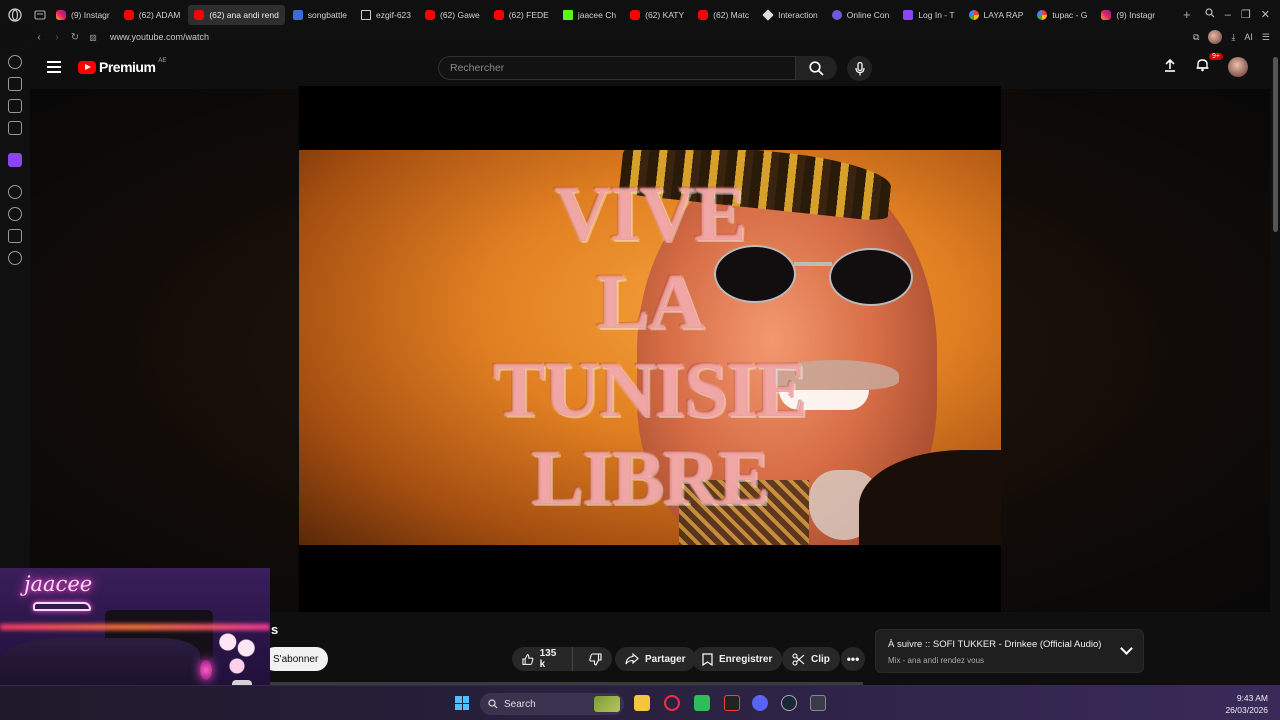  I want to click on browser-tab: tupac - G, so click(1062, 15).